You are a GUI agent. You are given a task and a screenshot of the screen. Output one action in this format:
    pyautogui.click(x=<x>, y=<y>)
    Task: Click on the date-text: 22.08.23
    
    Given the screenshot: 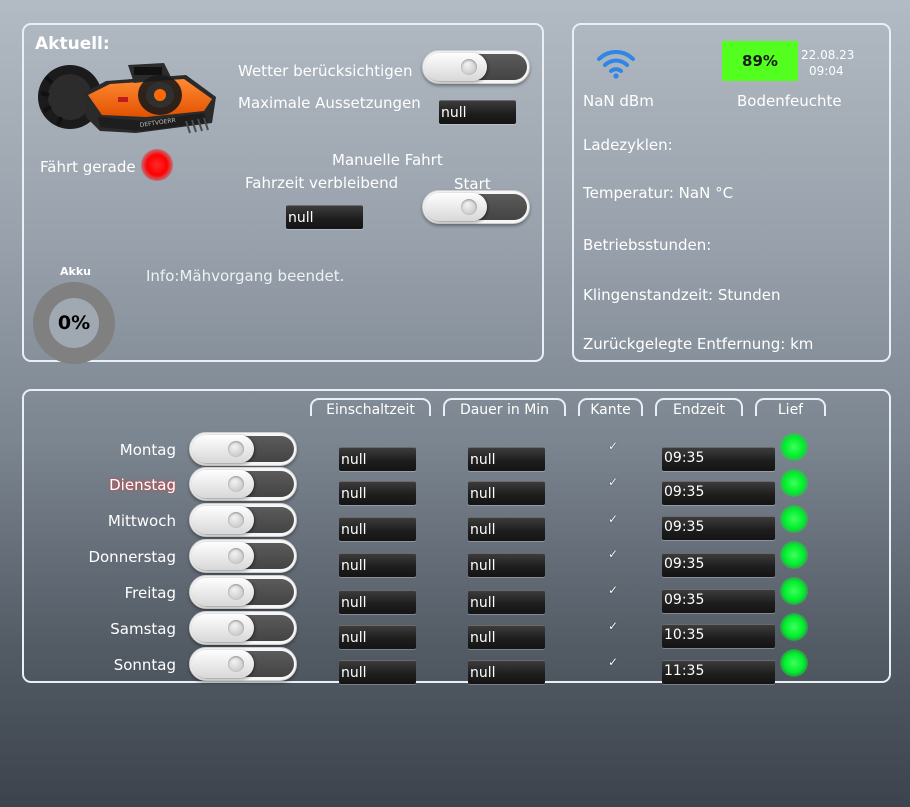 What is the action you would take?
    pyautogui.click(x=828, y=55)
    